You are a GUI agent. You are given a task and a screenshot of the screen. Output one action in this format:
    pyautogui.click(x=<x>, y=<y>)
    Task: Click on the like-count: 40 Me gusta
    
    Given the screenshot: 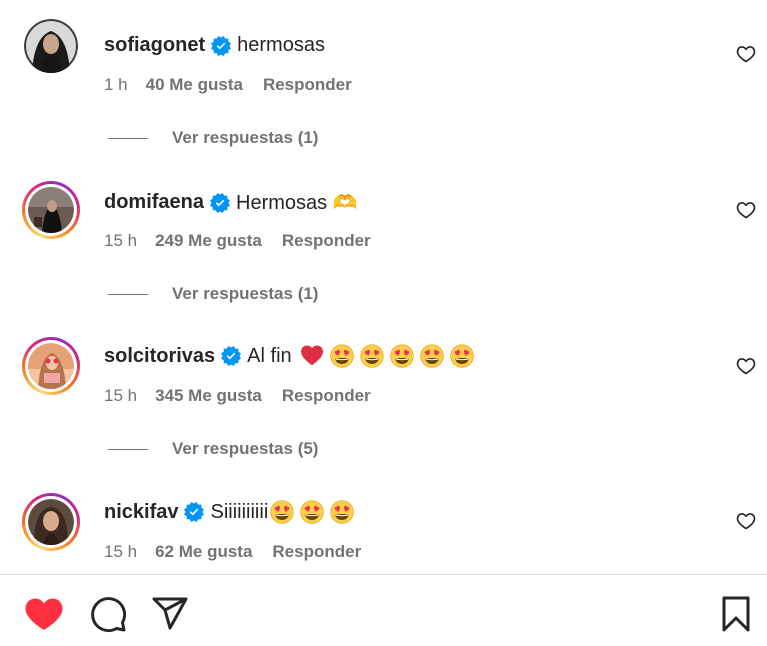 What is the action you would take?
    pyautogui.click(x=194, y=85)
    